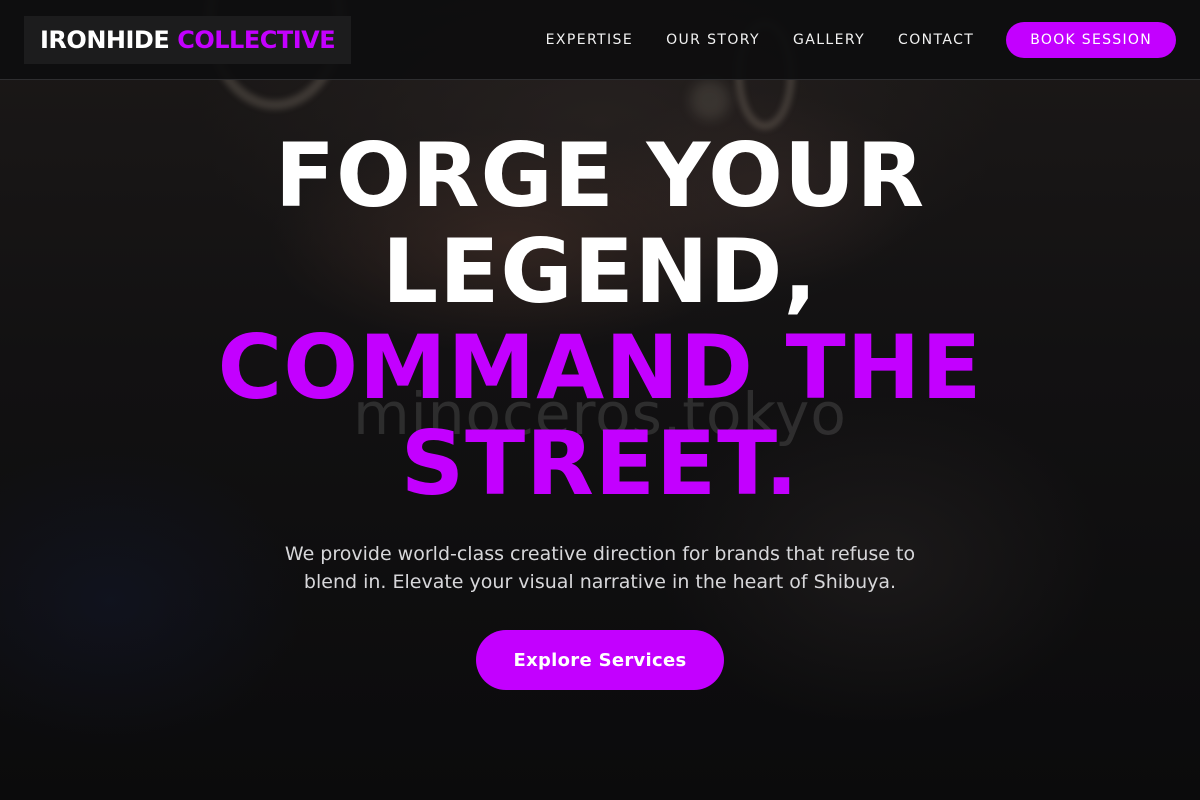  I want to click on book-session-button: BOOK SESSION, so click(1091, 39).